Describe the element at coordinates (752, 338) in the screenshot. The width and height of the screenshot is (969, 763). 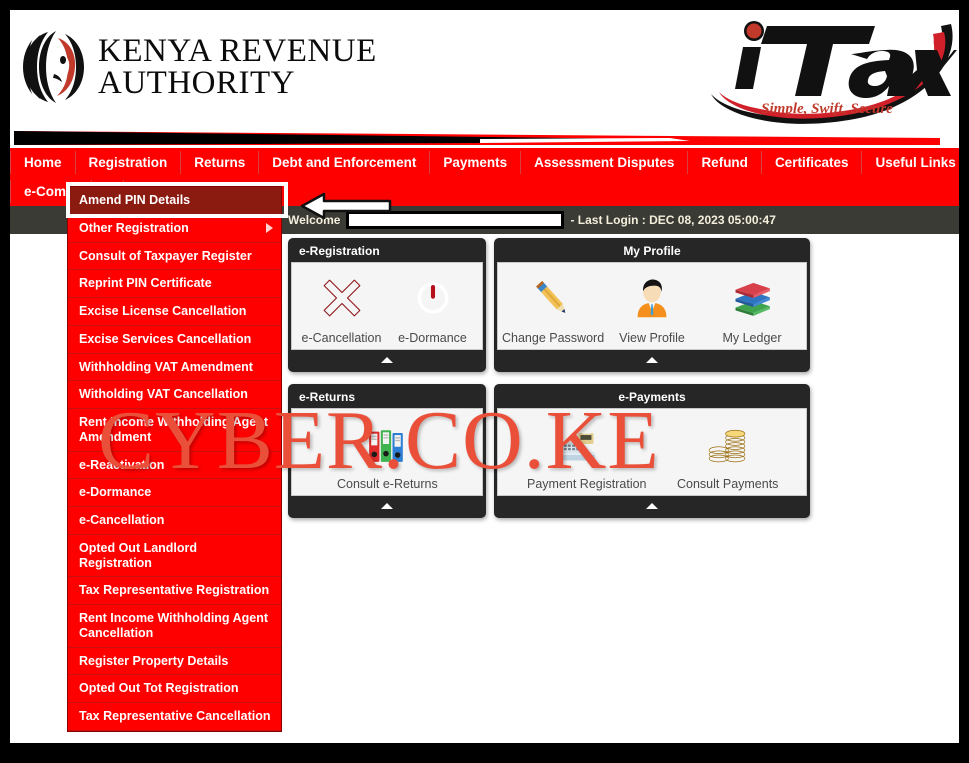
I see `tile-label: My Ledger` at that location.